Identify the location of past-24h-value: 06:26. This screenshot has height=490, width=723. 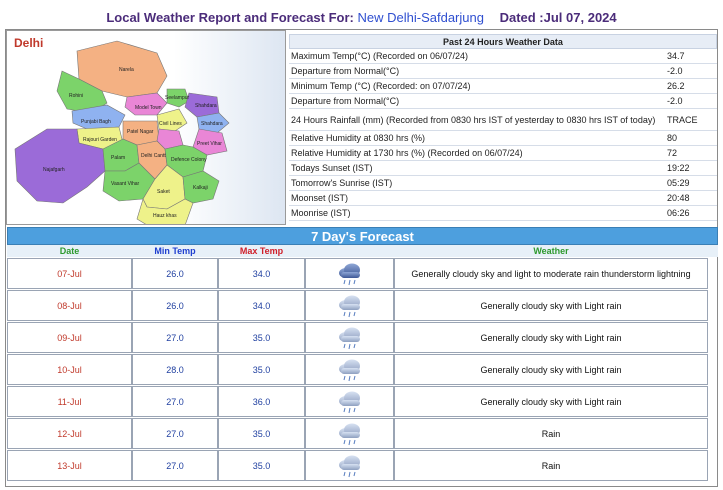
(678, 213).